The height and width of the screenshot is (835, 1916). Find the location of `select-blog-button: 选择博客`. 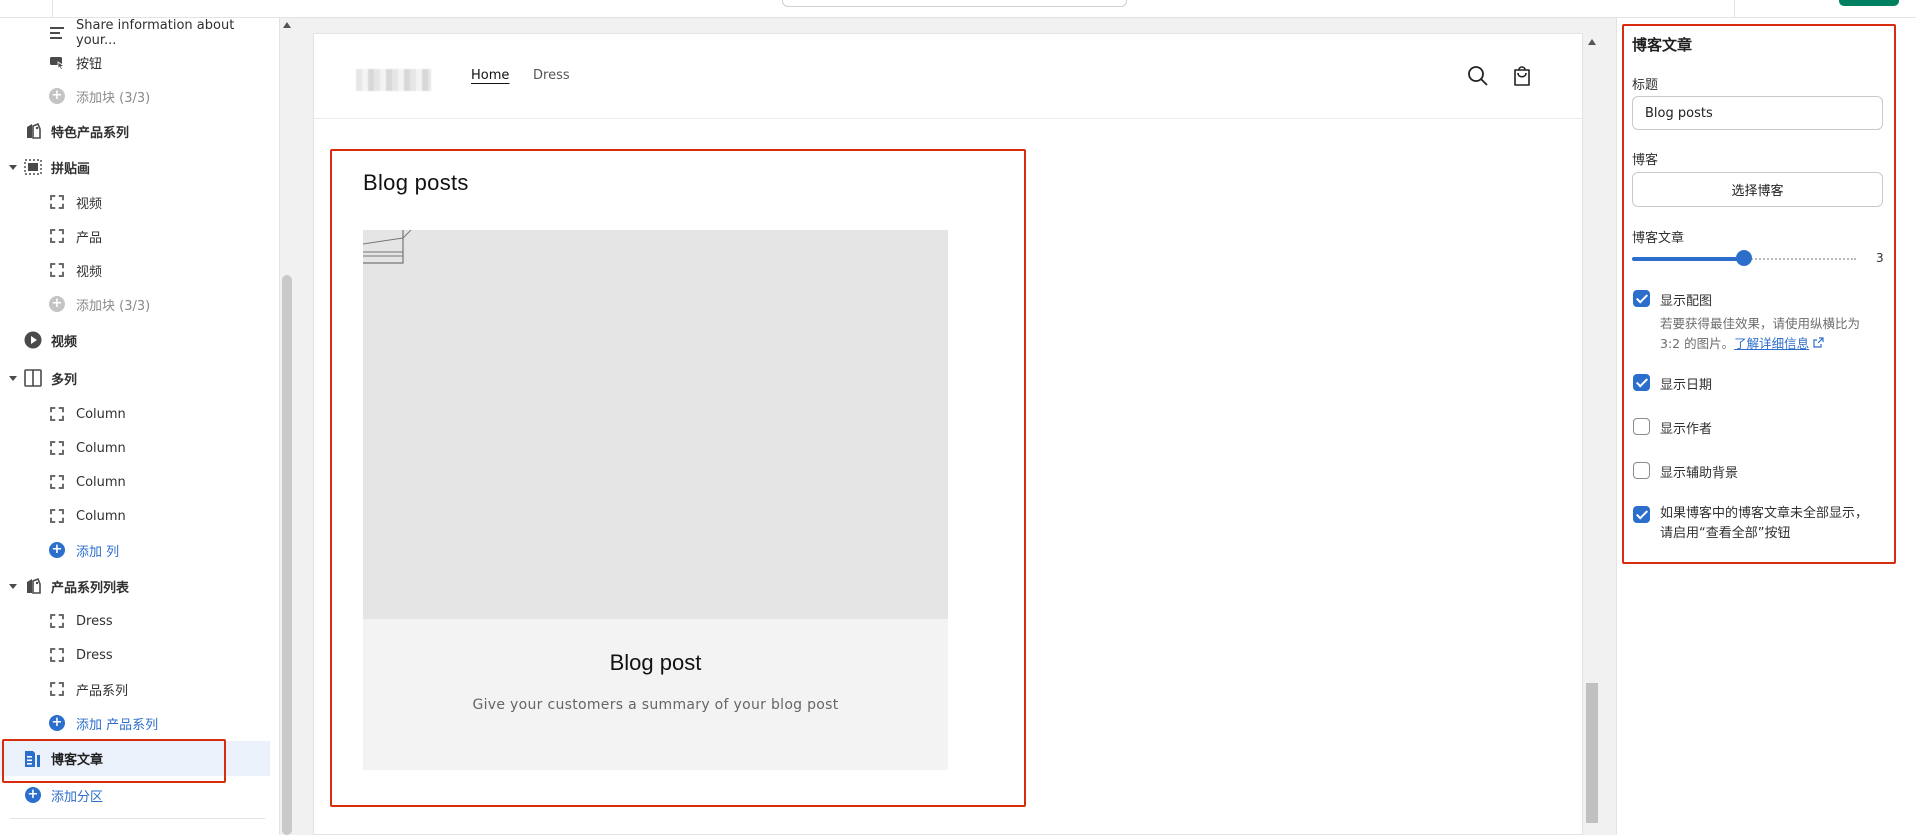

select-blog-button: 选择博客 is located at coordinates (1757, 189).